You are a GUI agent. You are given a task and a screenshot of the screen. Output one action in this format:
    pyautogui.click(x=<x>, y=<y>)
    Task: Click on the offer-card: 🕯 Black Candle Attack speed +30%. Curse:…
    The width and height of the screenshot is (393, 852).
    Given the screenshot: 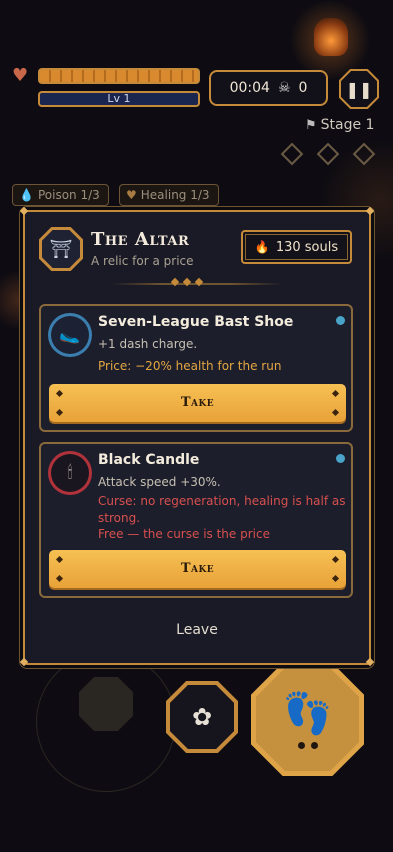 What is the action you would take?
    pyautogui.click(x=196, y=520)
    